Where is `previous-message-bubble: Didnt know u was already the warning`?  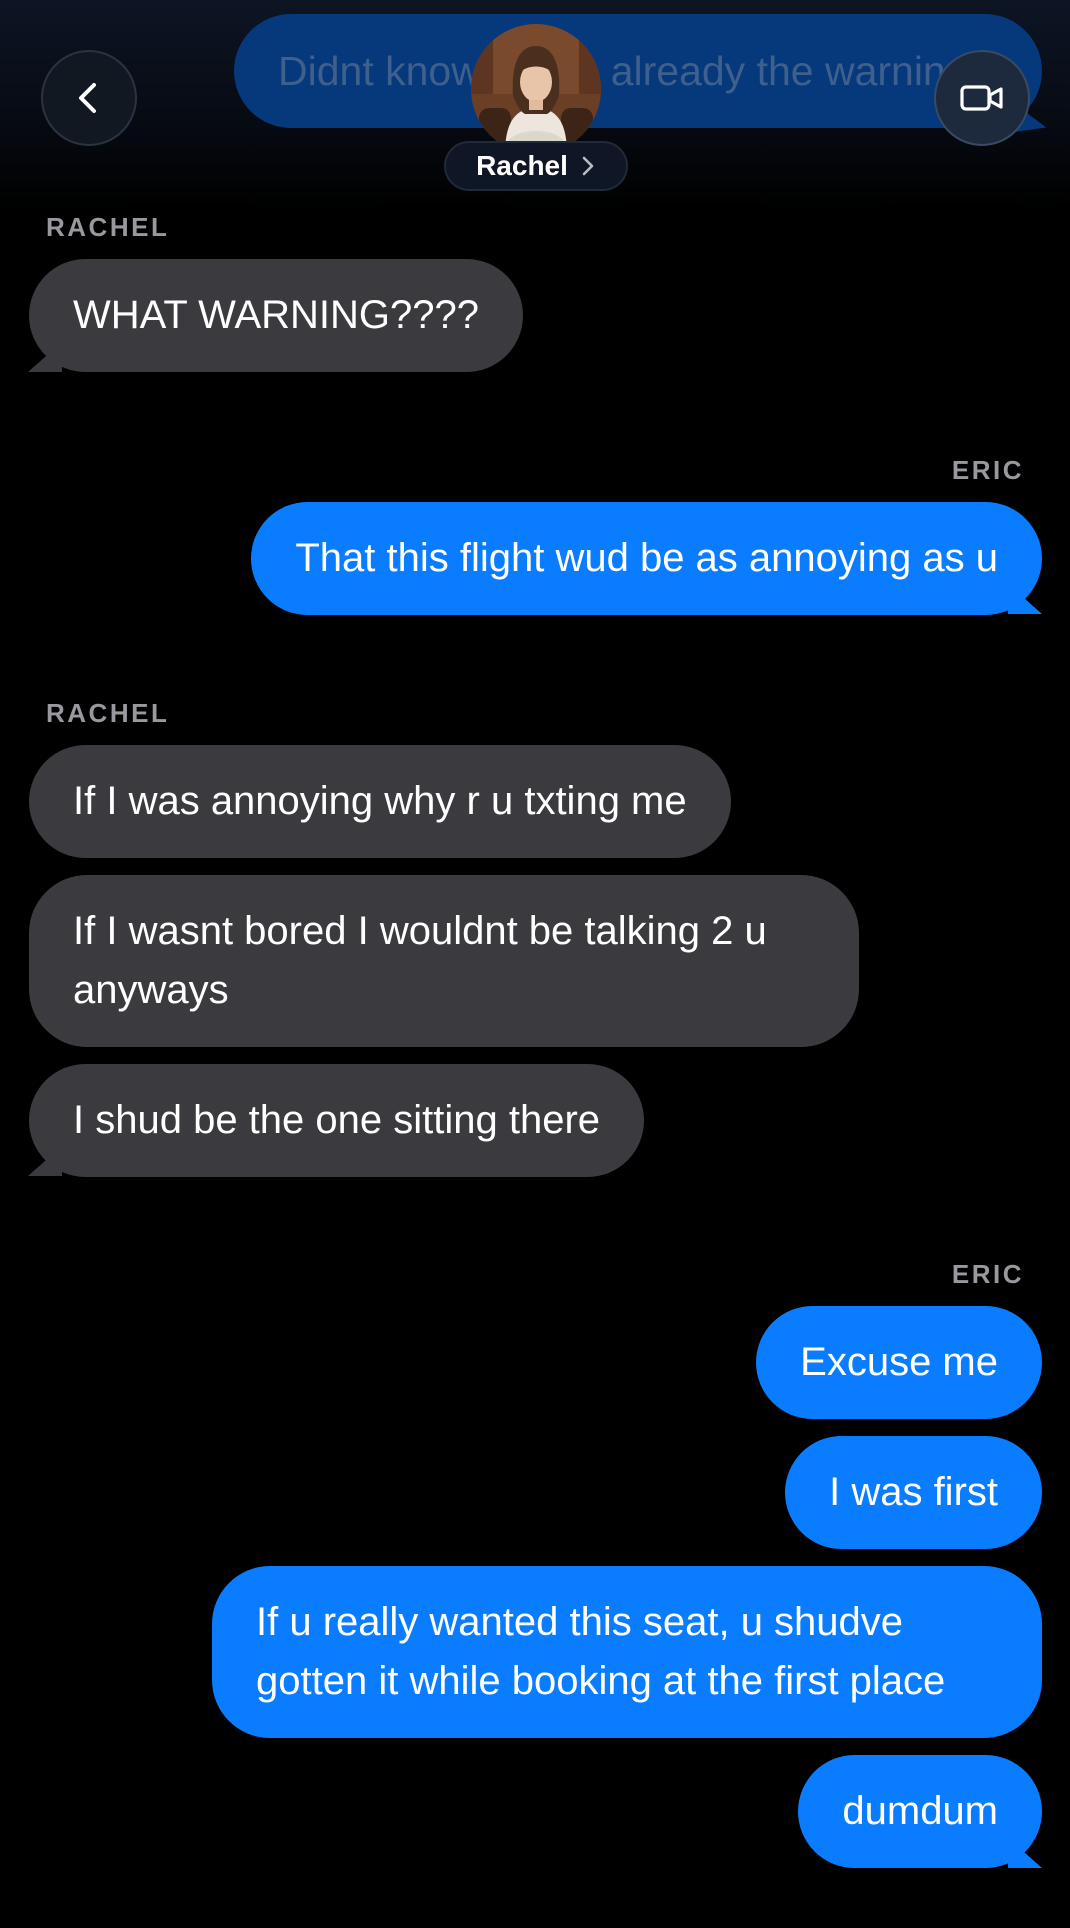
previous-message-bubble: Didnt know u was already the warning is located at coordinates (638, 71).